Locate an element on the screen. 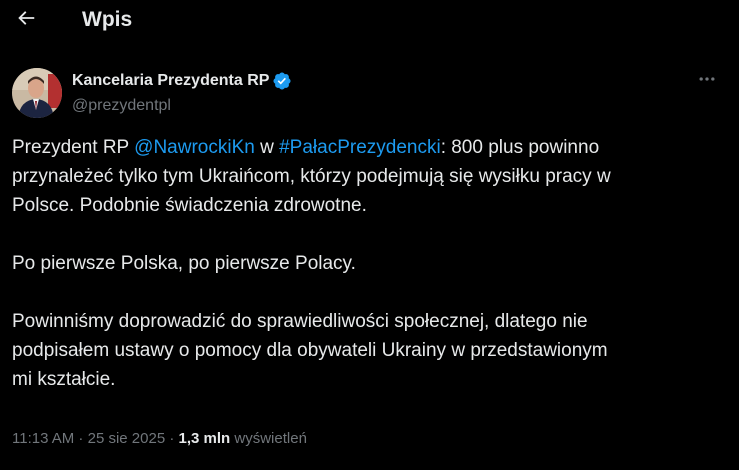  tweet-paragraph-2: Po pierwsze Polska, po pierwsze Polacy. is located at coordinates (369, 263).